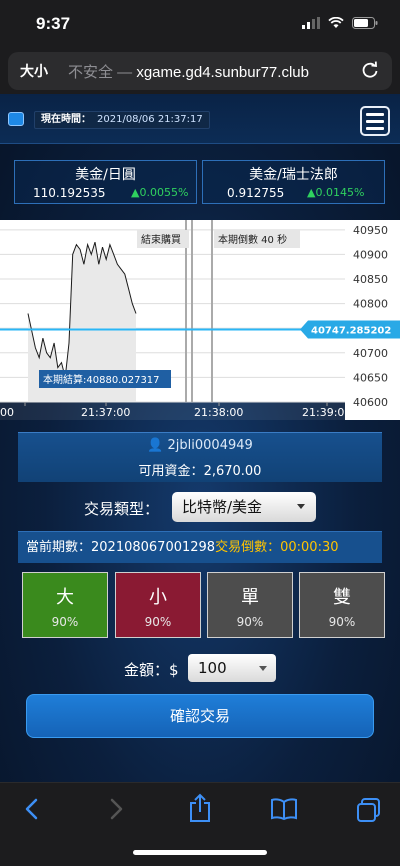 This screenshot has width=400, height=866. I want to click on text-size-button: 大小, so click(34, 71).